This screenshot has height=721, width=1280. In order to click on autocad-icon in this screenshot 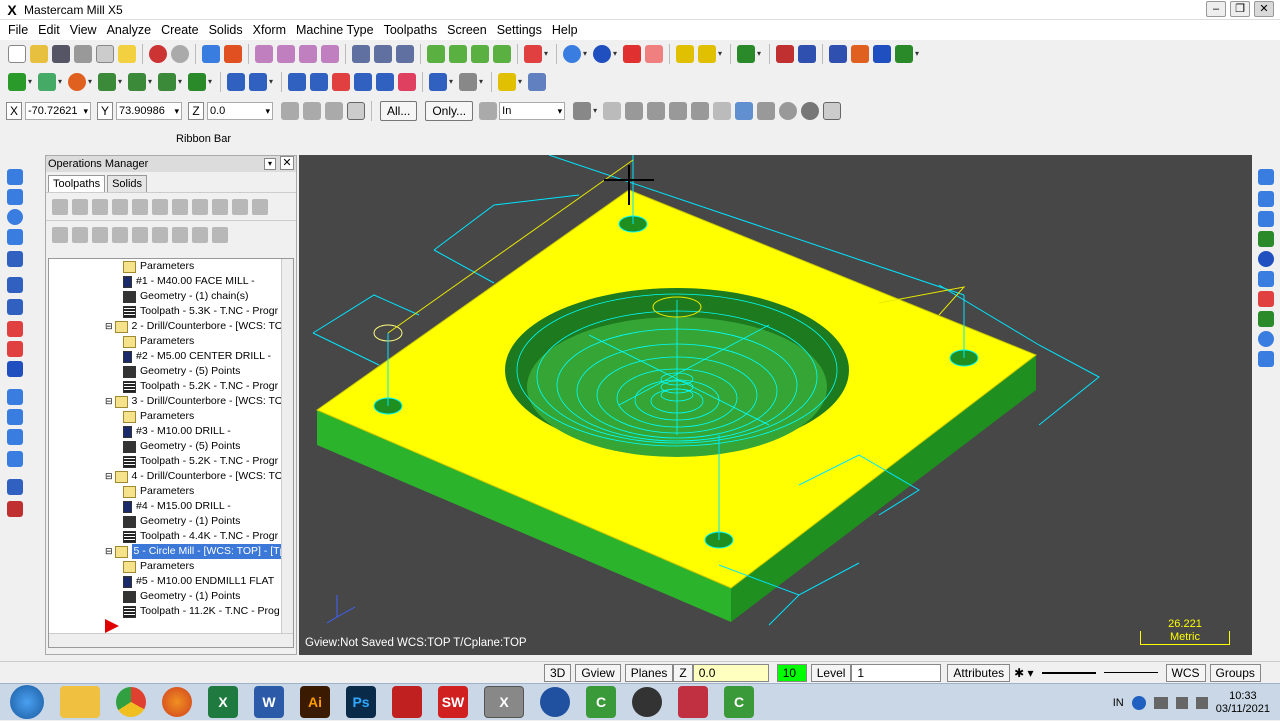, I will do `click(407, 702)`.